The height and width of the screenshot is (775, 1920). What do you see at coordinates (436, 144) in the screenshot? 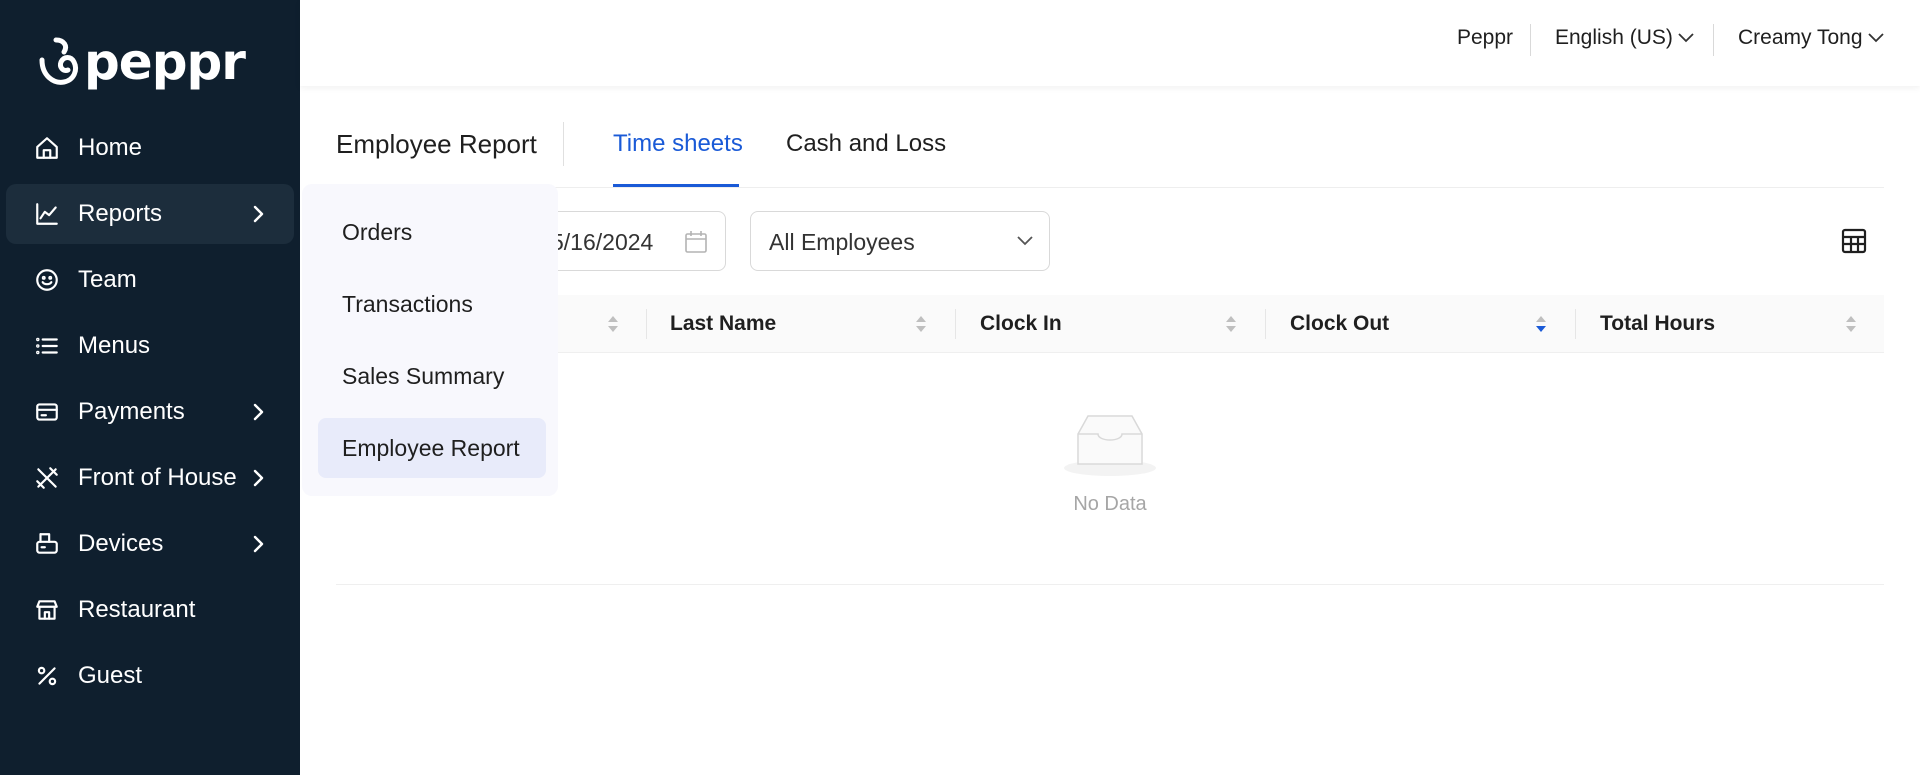
I see `page-title: Employee Report` at bounding box center [436, 144].